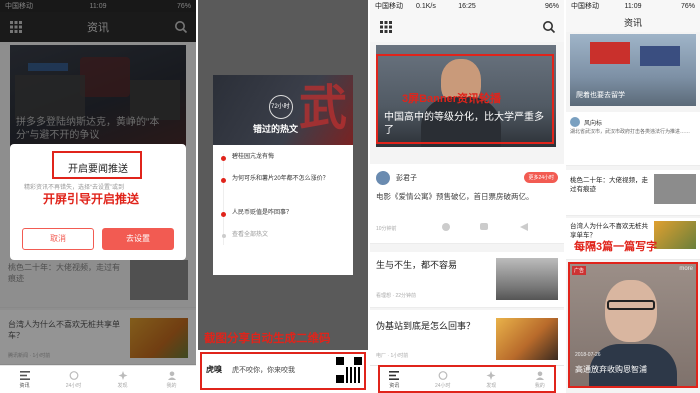 This screenshot has height=393, width=700. What do you see at coordinates (284, 238) in the screenshot?
I see `see-all-link: 查看全部热文` at bounding box center [284, 238].